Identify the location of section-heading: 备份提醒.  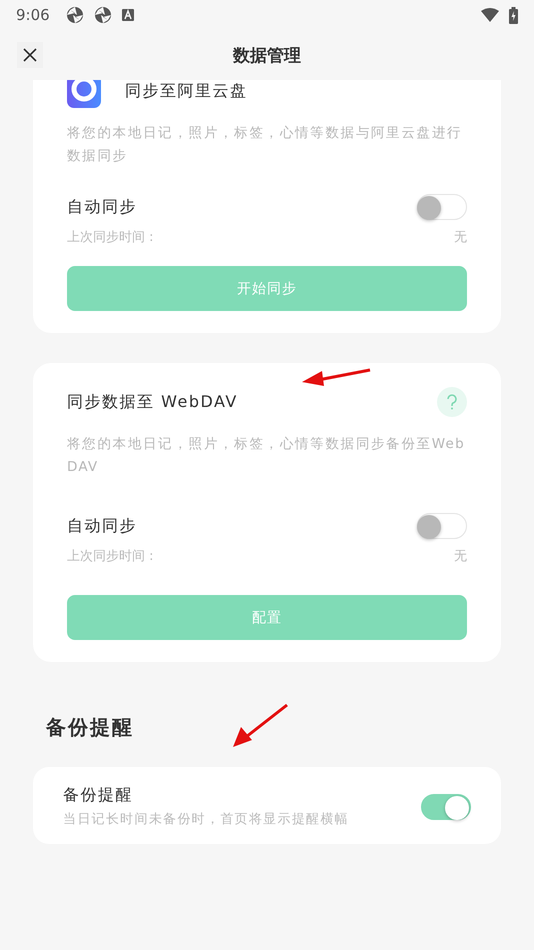
(90, 727).